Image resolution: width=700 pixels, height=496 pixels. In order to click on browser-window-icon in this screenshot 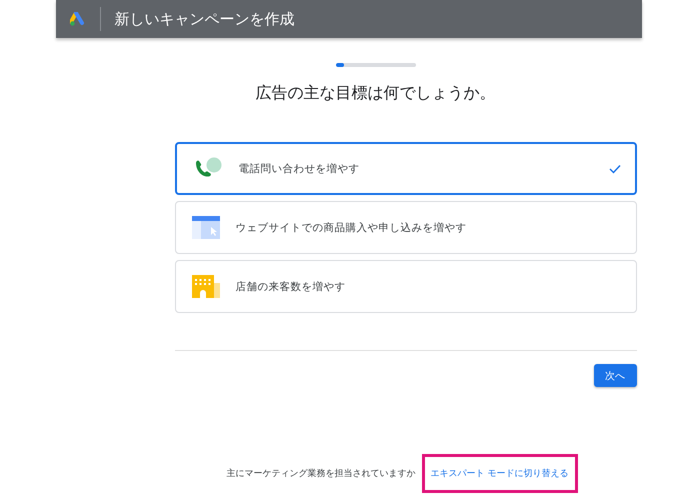, I will do `click(206, 227)`.